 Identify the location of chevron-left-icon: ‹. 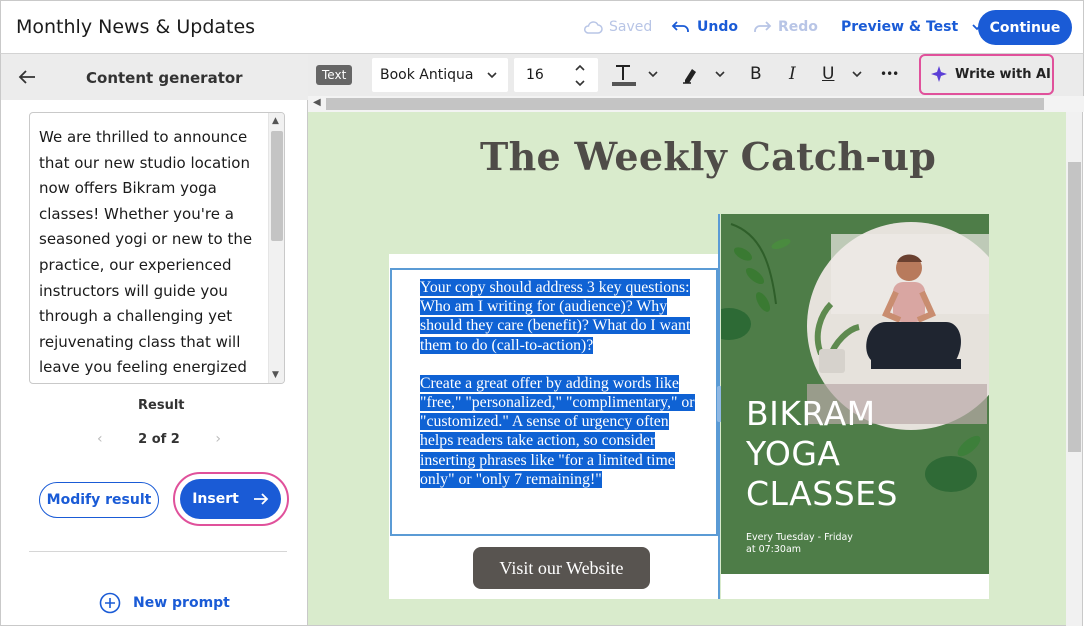
(100, 439).